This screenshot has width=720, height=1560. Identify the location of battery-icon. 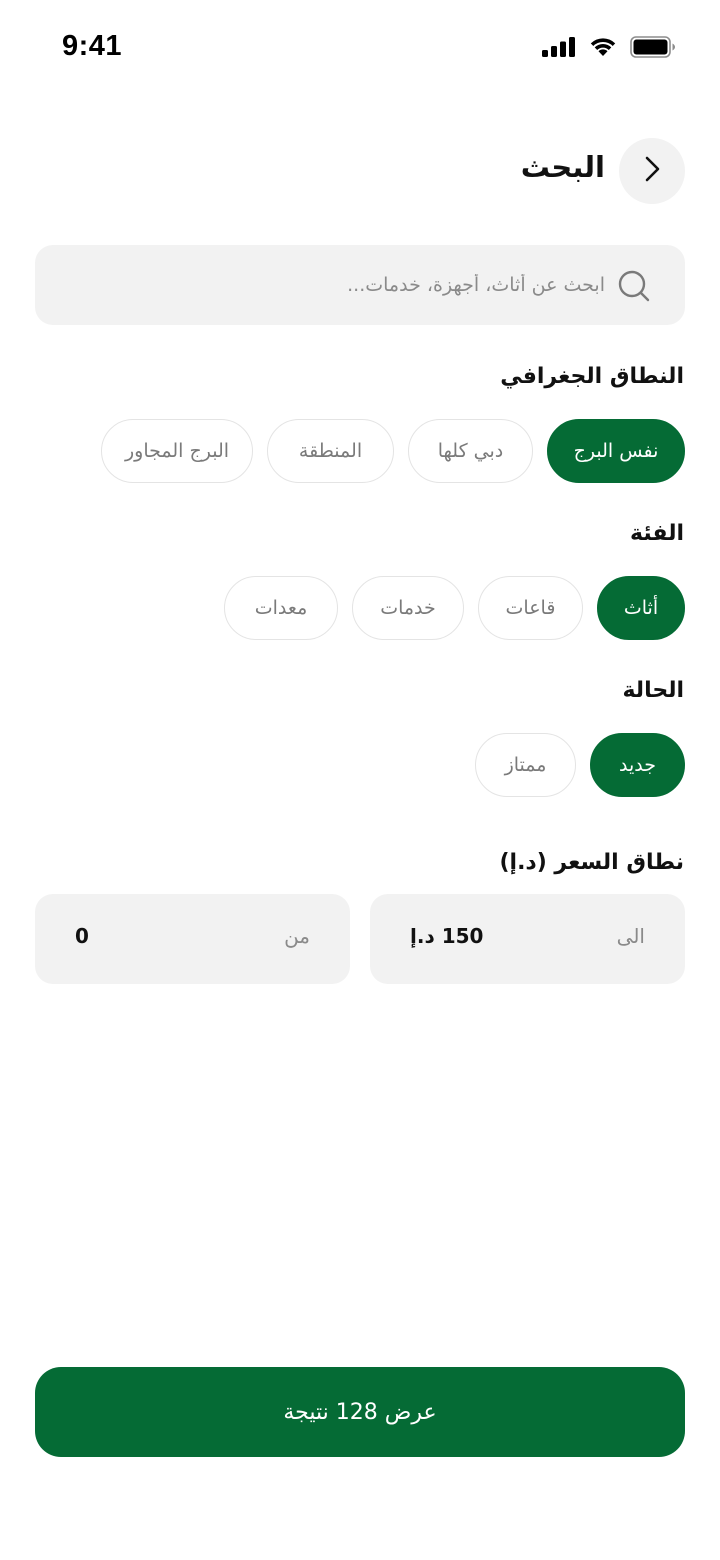
(653, 49).